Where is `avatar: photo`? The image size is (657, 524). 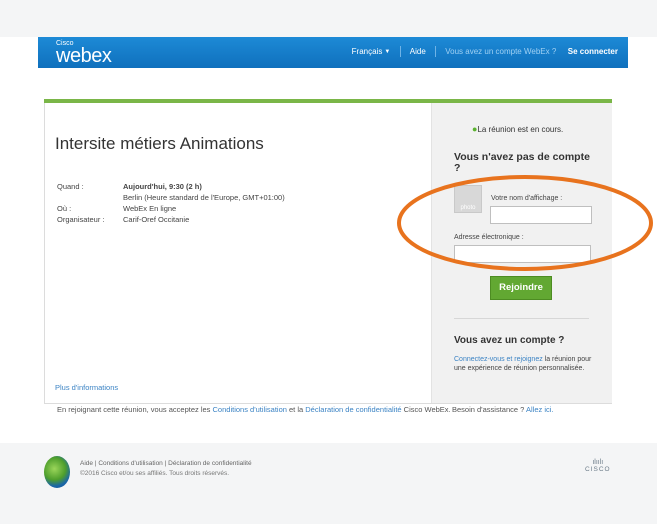 avatar: photo is located at coordinates (468, 199).